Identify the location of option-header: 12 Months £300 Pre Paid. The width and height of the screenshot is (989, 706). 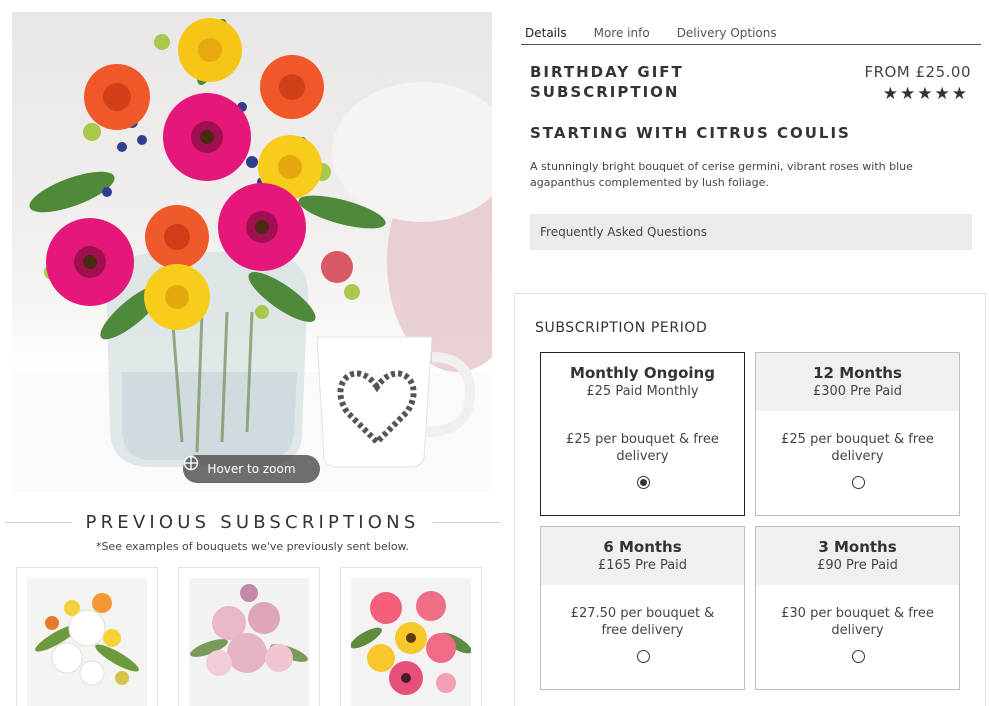
(857, 382).